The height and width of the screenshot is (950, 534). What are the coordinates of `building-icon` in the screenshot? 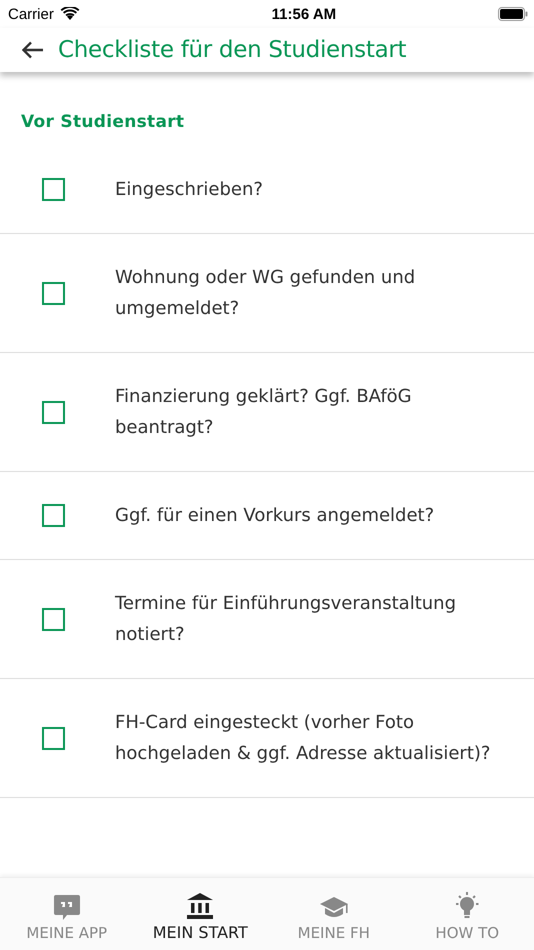 It's located at (200, 906).